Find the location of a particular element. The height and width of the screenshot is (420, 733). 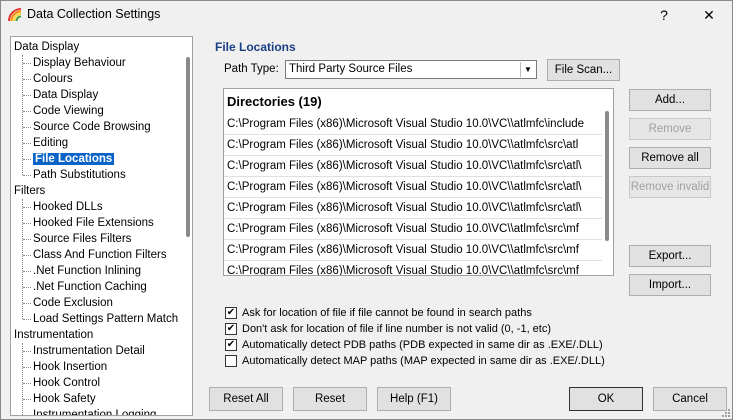

directories-scroll-thumb is located at coordinates (607, 176).